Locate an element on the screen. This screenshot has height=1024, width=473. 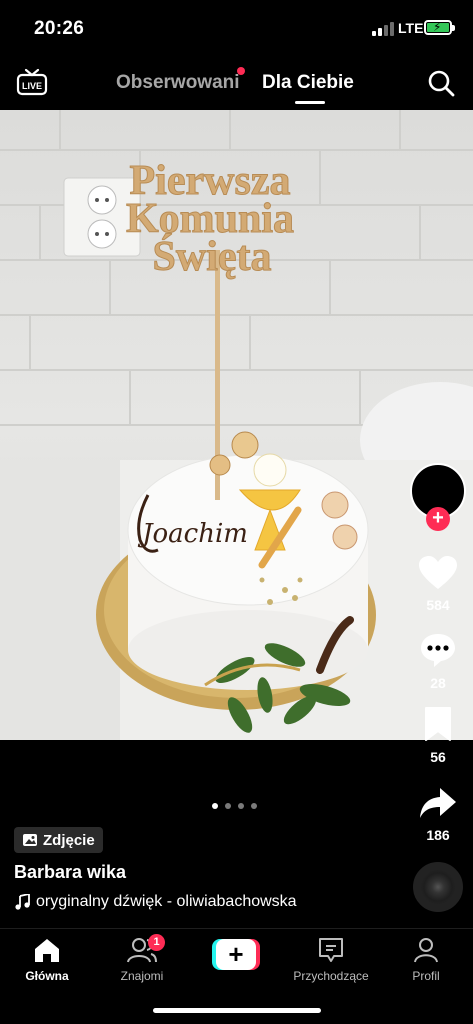
nav-home-label: Główna is located at coordinates (47, 976).